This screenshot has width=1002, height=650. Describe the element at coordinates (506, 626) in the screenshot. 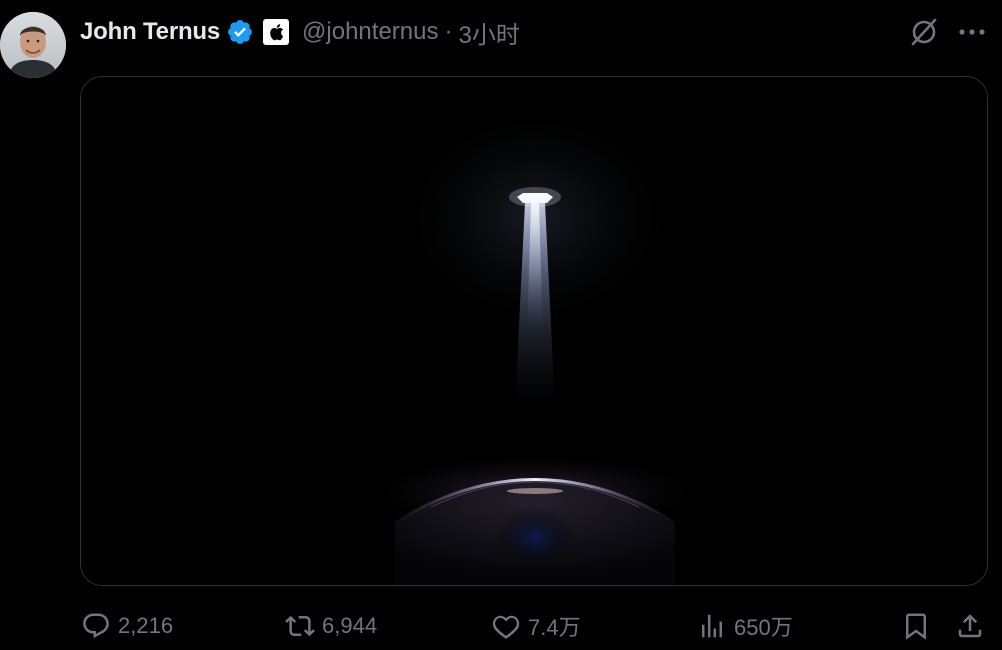

I see `heart-icon` at that location.